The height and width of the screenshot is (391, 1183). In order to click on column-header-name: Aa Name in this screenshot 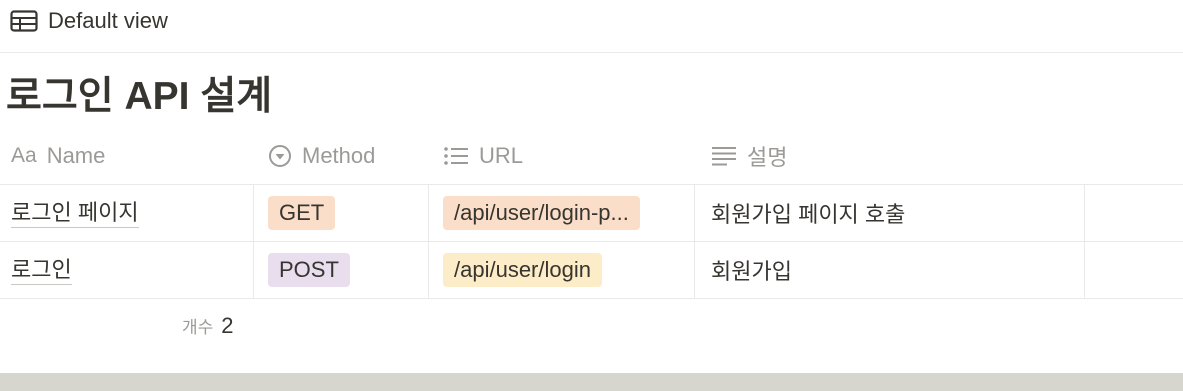, I will do `click(58, 156)`.